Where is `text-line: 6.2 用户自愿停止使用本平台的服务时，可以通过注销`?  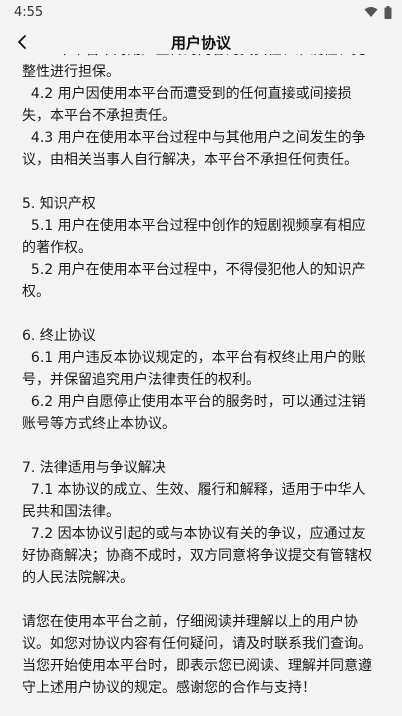
text-line: 6.2 用户自愿停止使用本平台的服务时，可以通过注销 is located at coordinates (194, 402).